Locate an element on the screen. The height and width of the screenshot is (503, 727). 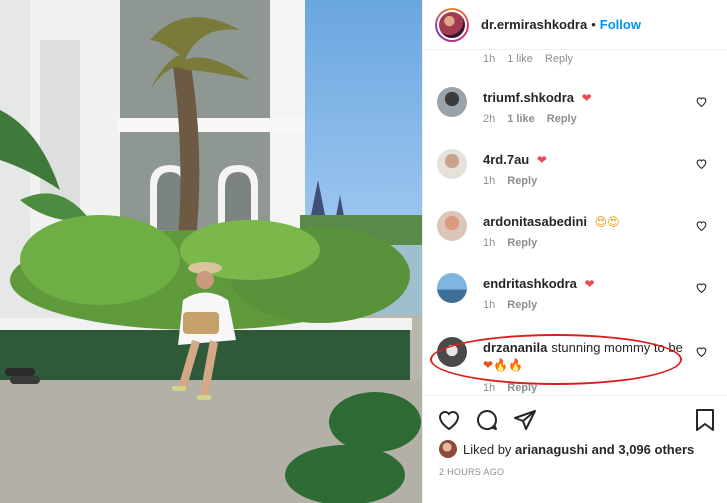
commenter-username: endritashkodra is located at coordinates (530, 283).